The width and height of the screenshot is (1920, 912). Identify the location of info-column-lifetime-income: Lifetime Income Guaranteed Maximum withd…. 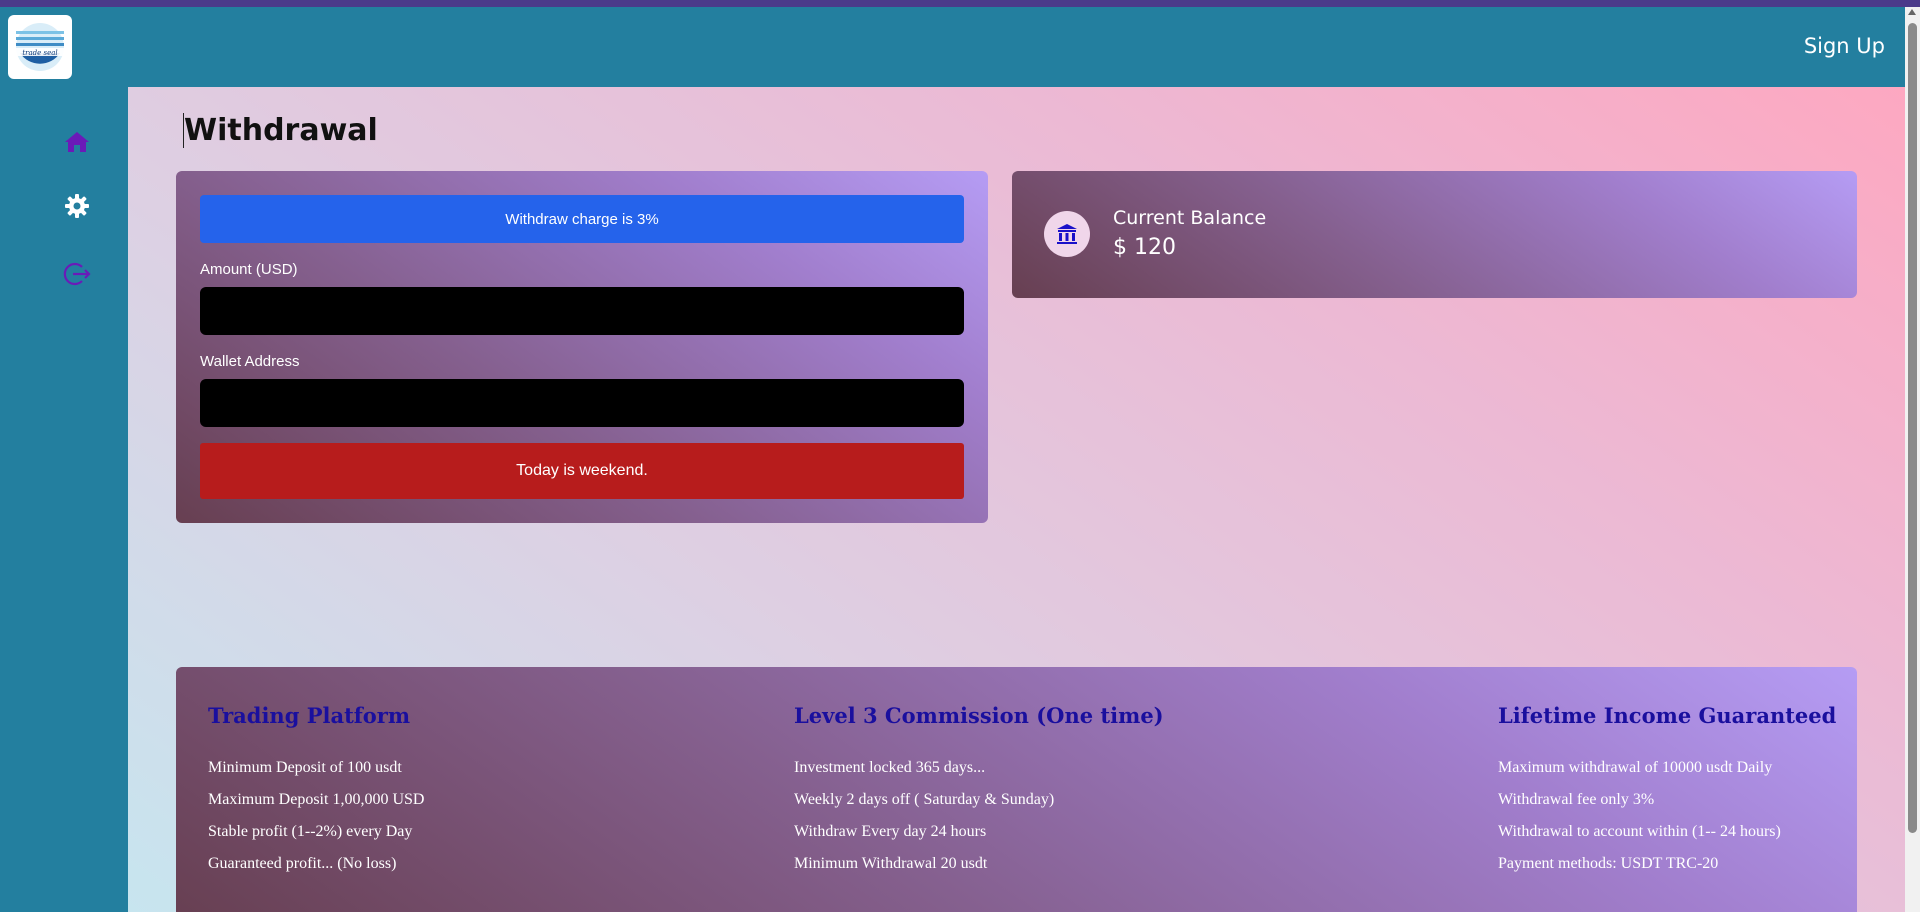
(1667, 791).